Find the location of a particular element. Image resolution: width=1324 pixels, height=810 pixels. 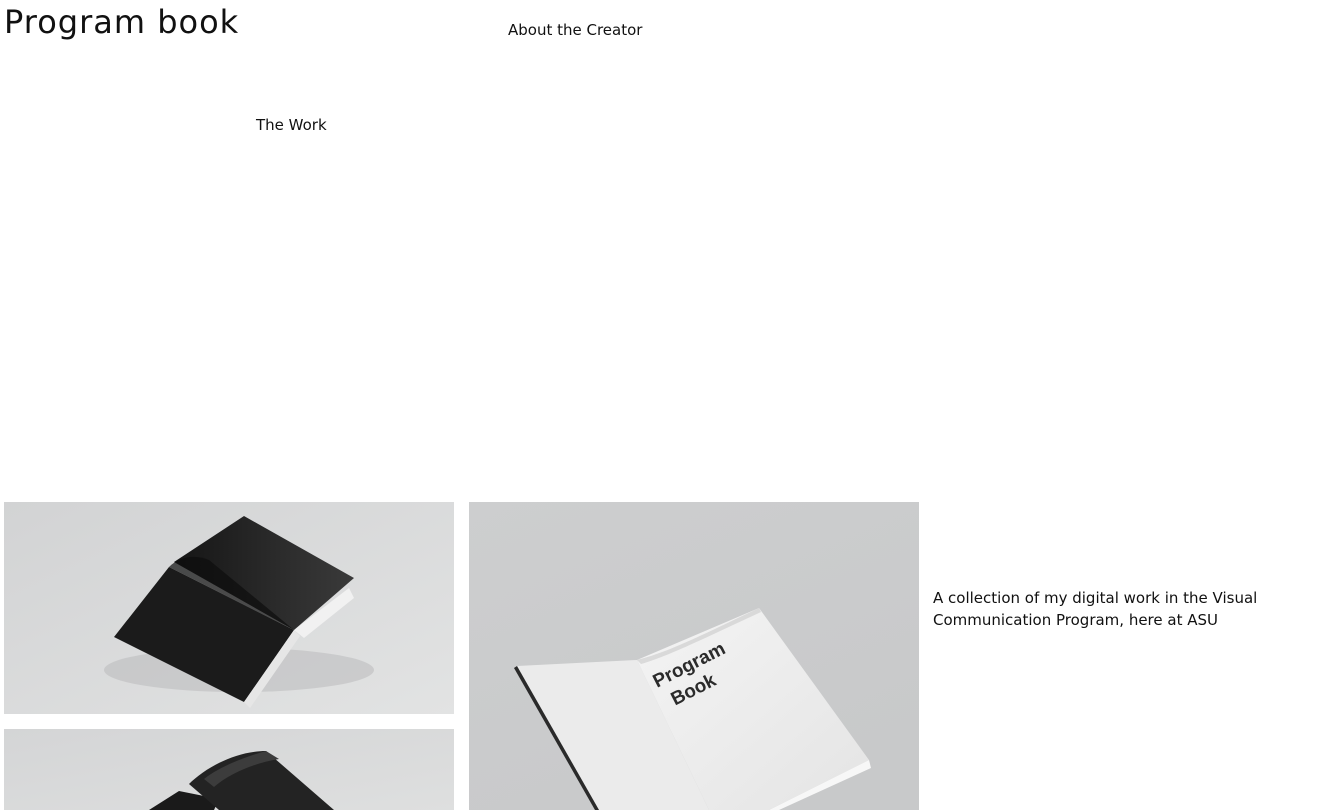

black-book-closeup-illustration is located at coordinates (229, 769).